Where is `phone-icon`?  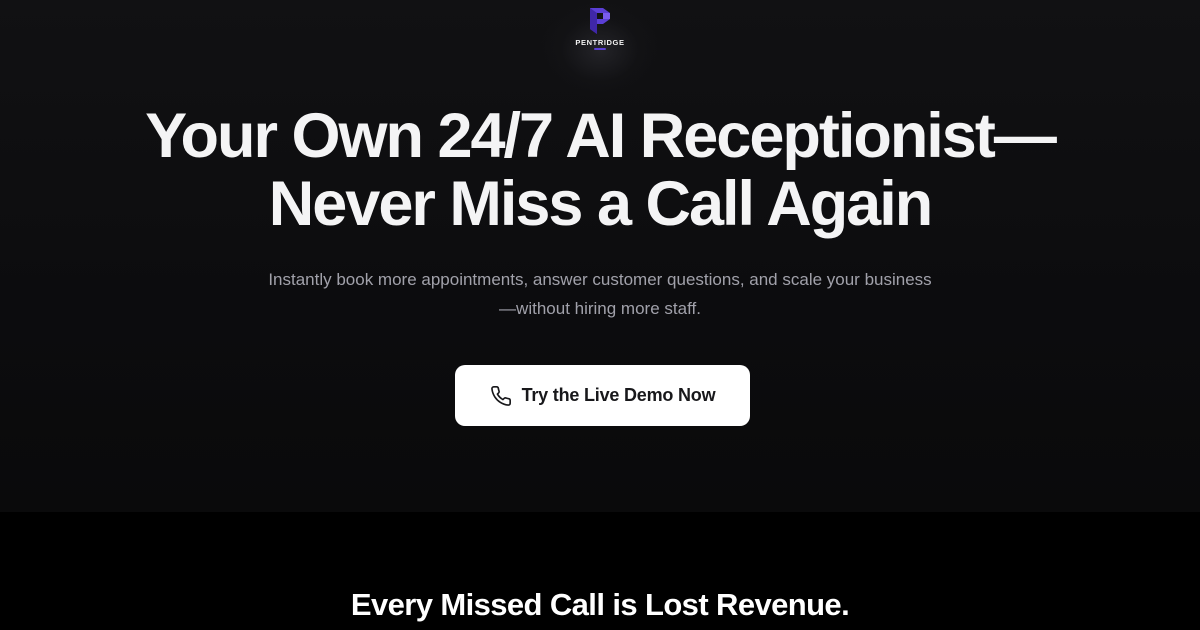 phone-icon is located at coordinates (500, 395).